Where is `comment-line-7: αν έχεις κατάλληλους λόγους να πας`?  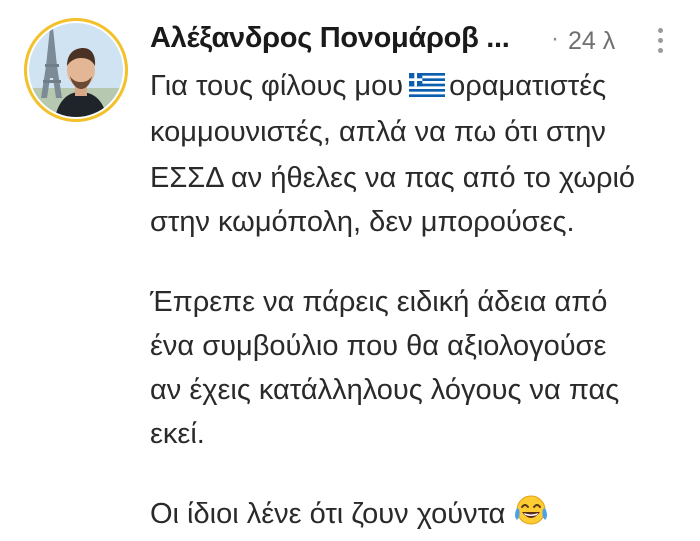 comment-line-7: αν έχεις κατάλληλους λόγους να πας is located at coordinates (385, 390).